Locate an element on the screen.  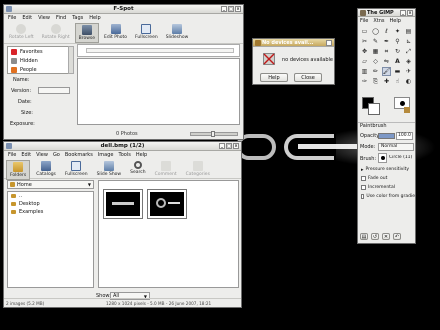
opacity-slider is located at coordinates (386, 136).